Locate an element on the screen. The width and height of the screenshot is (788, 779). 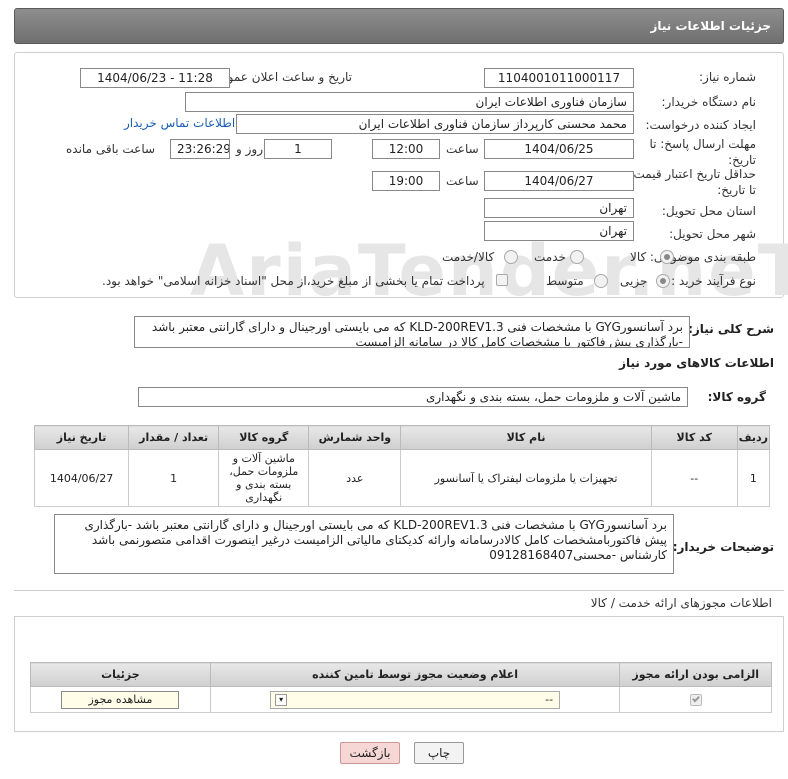
deadline-label: مهلت ارسال پاسخ: تا تاریخ: is located at coordinates (702, 152).